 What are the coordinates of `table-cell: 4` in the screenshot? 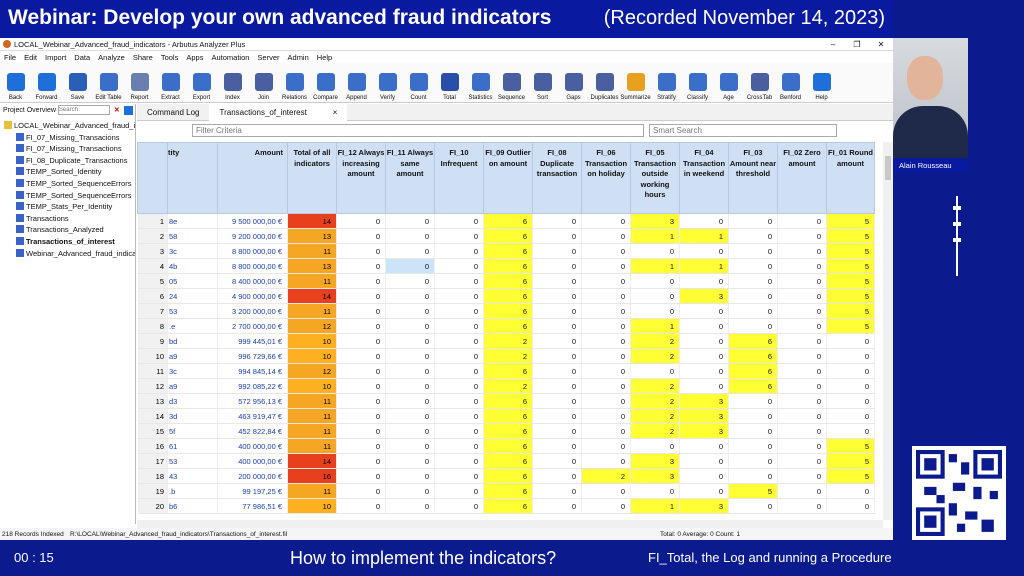 It's located at (152, 266).